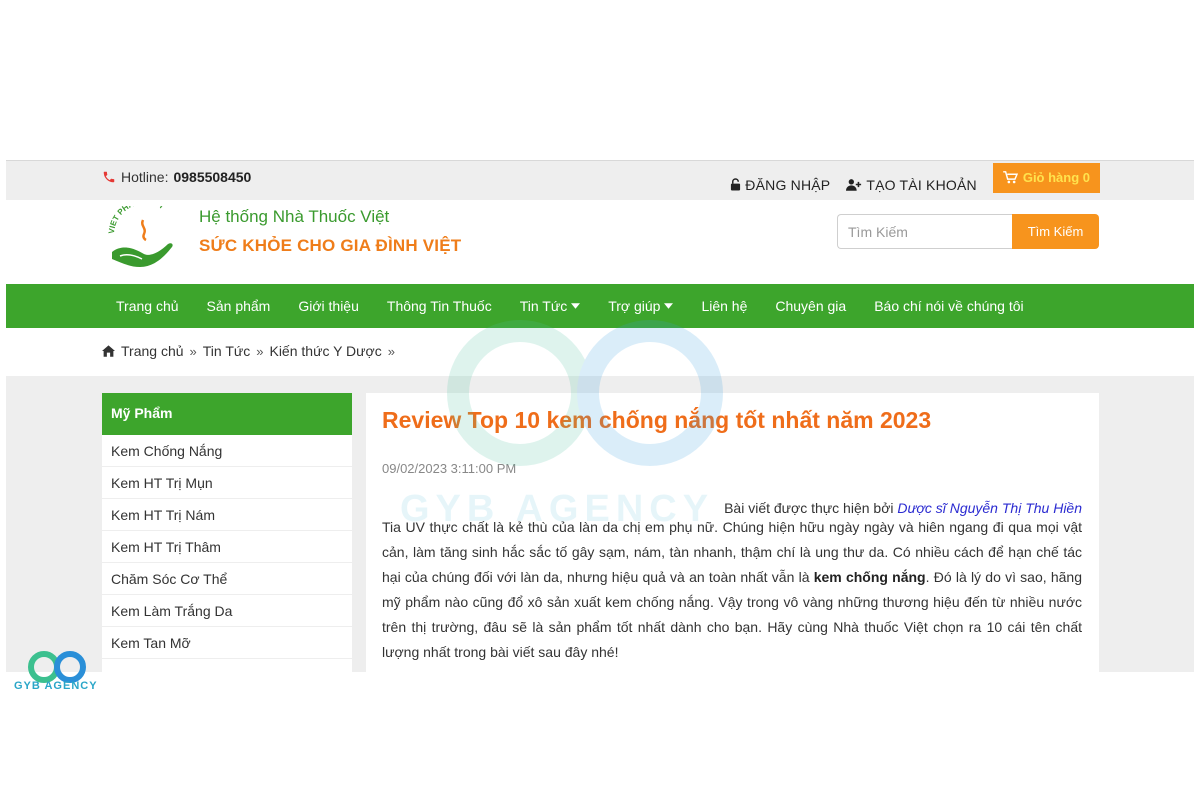  I want to click on nav-item-experts: Chuyên gia, so click(810, 306).